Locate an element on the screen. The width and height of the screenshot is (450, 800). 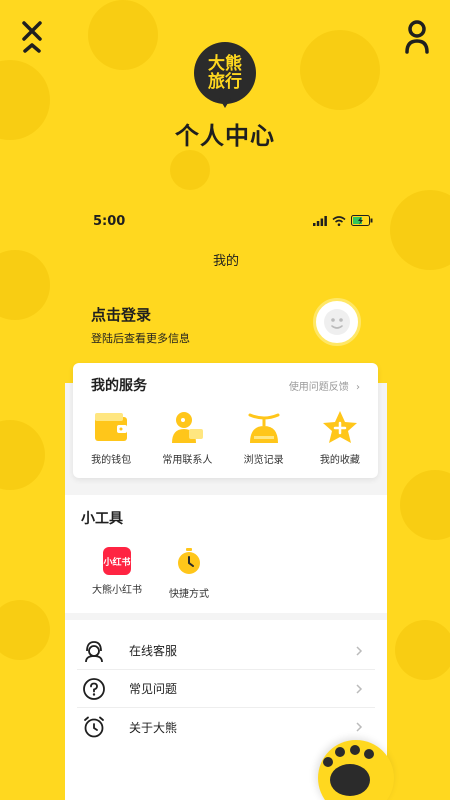
service-contacts: 常用联系人 is located at coordinates (187, 437).